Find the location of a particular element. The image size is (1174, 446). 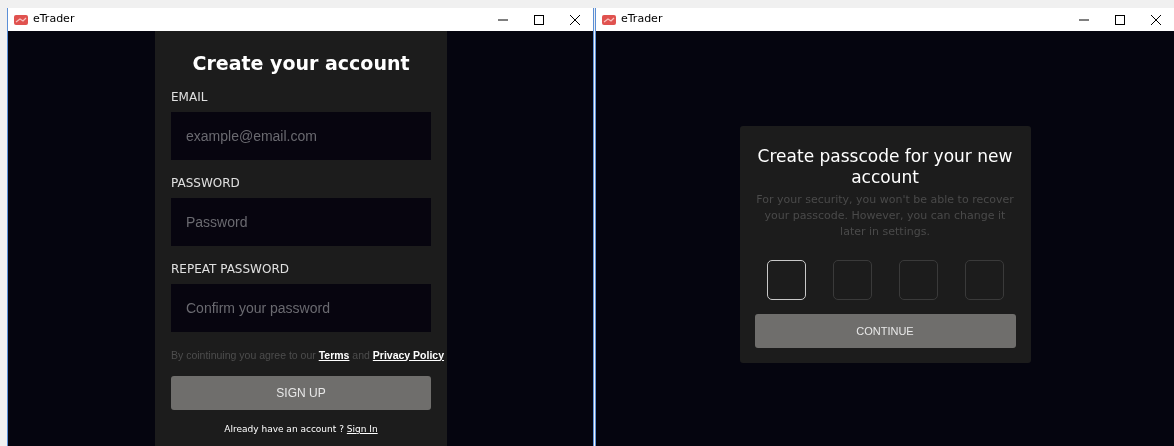

field-label: REPEAT PASSWORD is located at coordinates (230, 269).